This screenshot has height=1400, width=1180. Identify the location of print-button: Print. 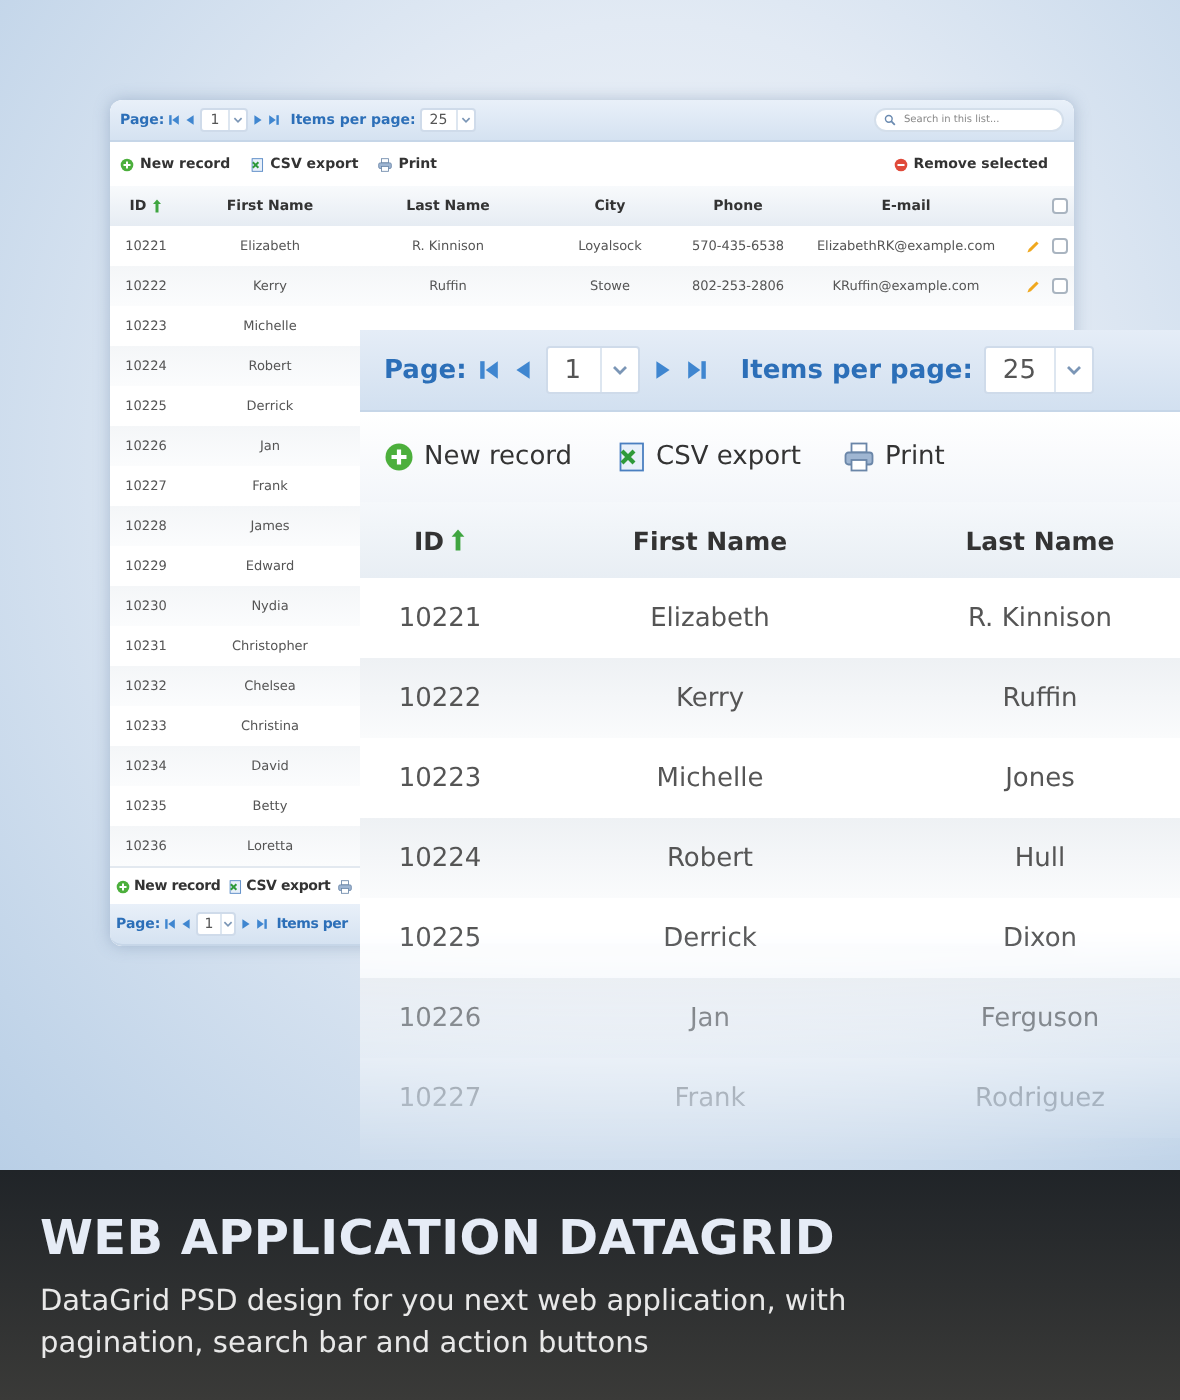
(894, 457).